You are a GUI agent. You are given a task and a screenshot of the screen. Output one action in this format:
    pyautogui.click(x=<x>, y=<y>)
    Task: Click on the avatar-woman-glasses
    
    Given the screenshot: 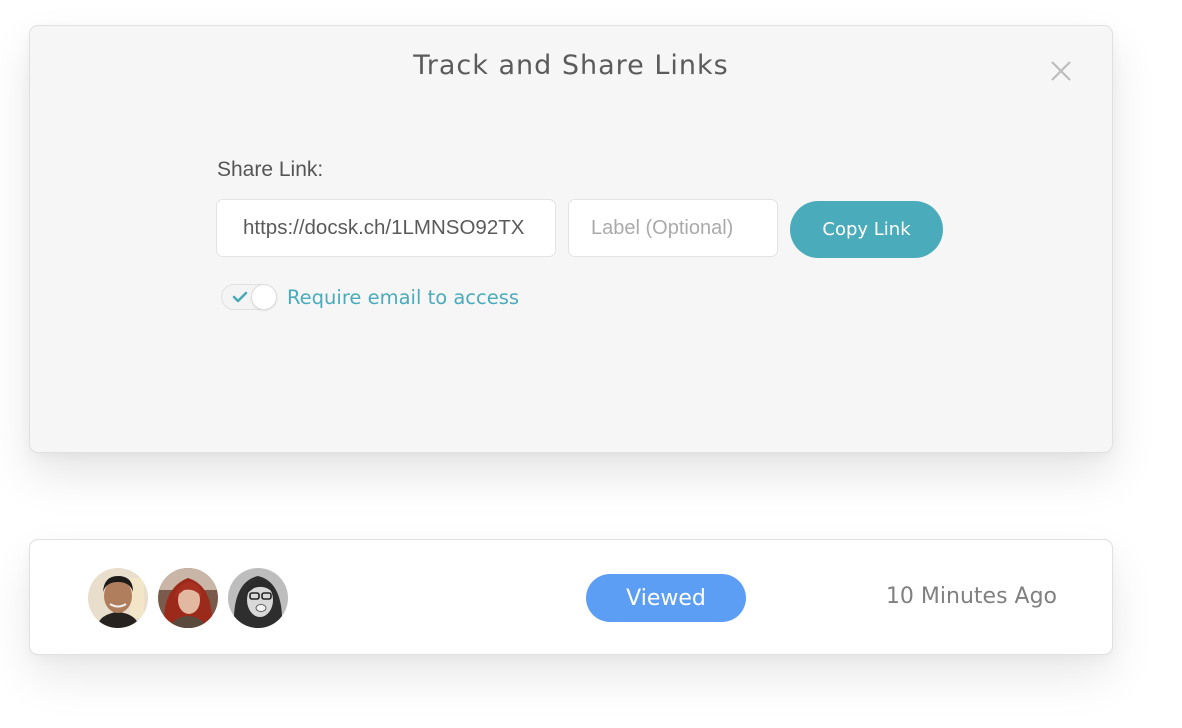 What is the action you would take?
    pyautogui.click(x=258, y=598)
    